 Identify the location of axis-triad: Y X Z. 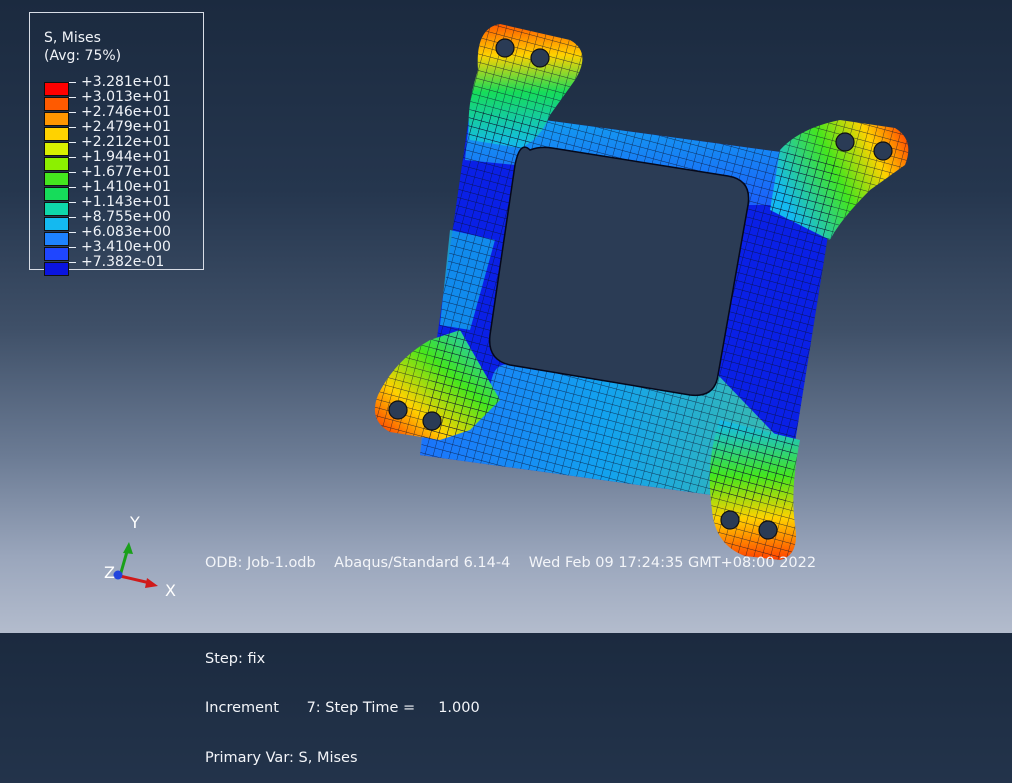
(140, 556).